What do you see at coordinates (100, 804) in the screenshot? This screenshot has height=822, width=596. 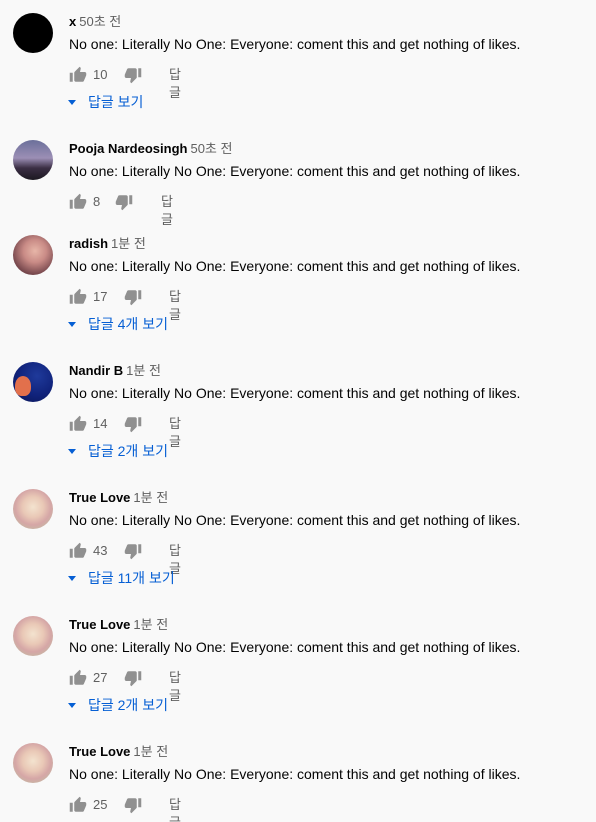 I see `like-count: 25` at bounding box center [100, 804].